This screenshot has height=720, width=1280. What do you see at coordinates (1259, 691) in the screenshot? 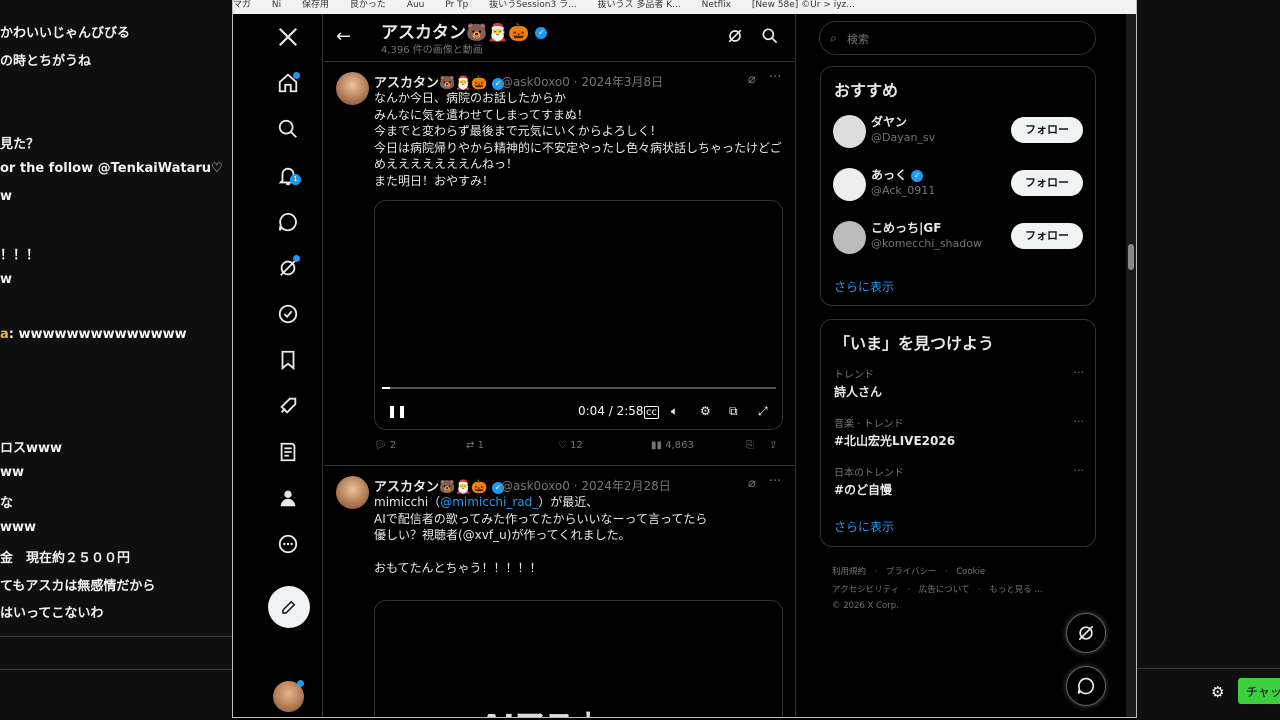
I see `chat-button: チャッ` at bounding box center [1259, 691].